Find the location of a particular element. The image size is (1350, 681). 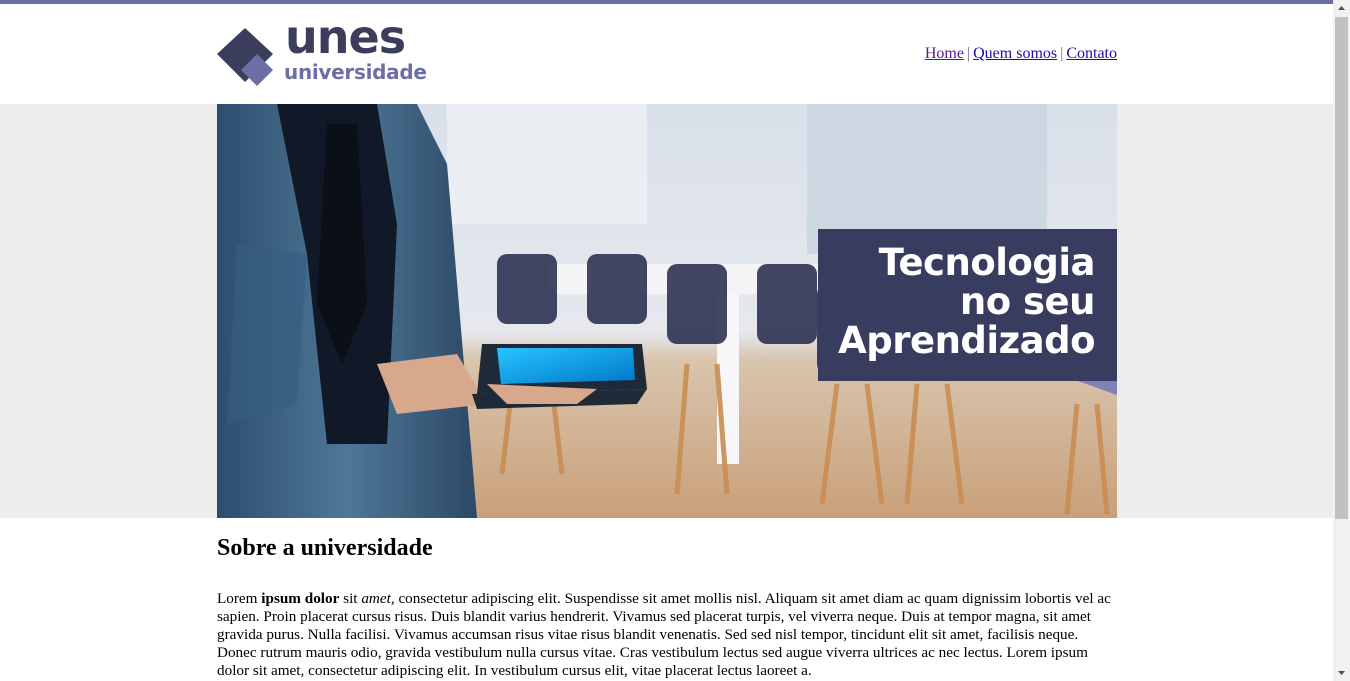

site-logo: unes universidade is located at coordinates (327, 49).